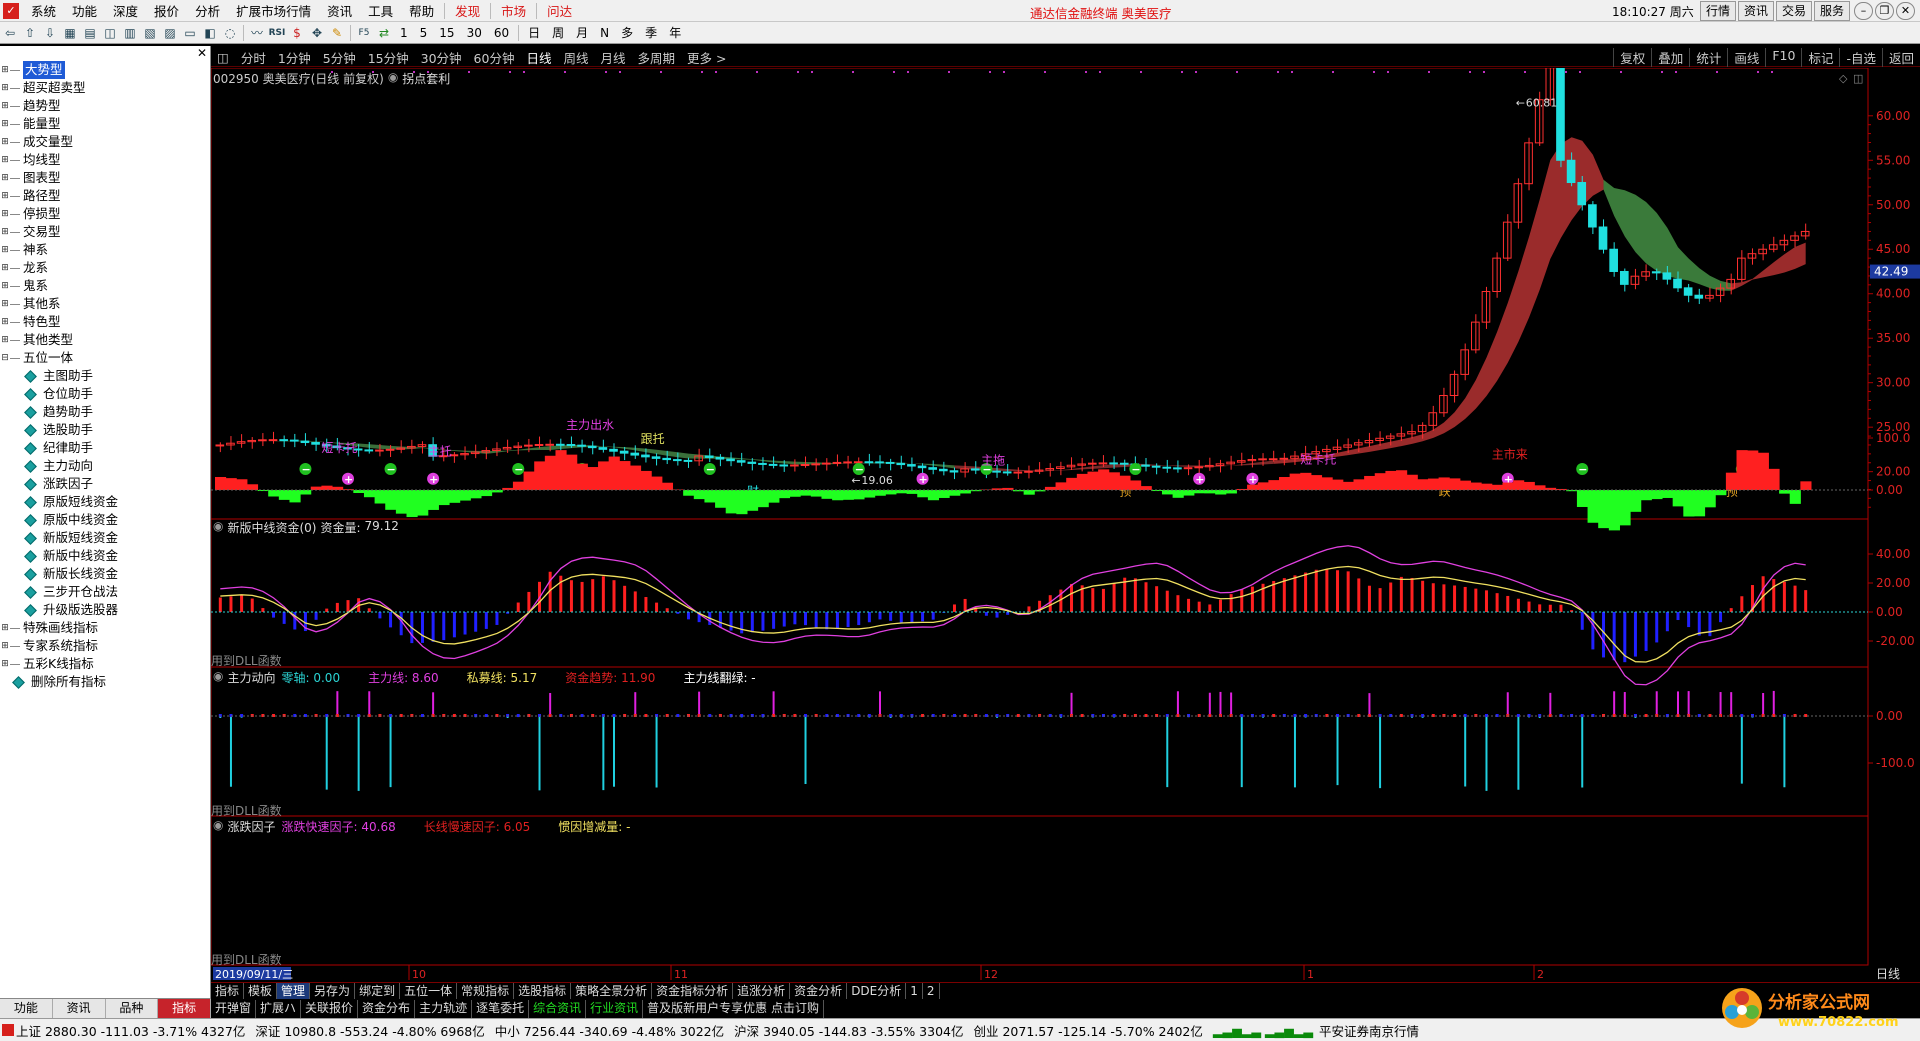  Describe the element at coordinates (105, 358) in the screenshot. I see `tree-item: ⊟ 五位一体` at that location.